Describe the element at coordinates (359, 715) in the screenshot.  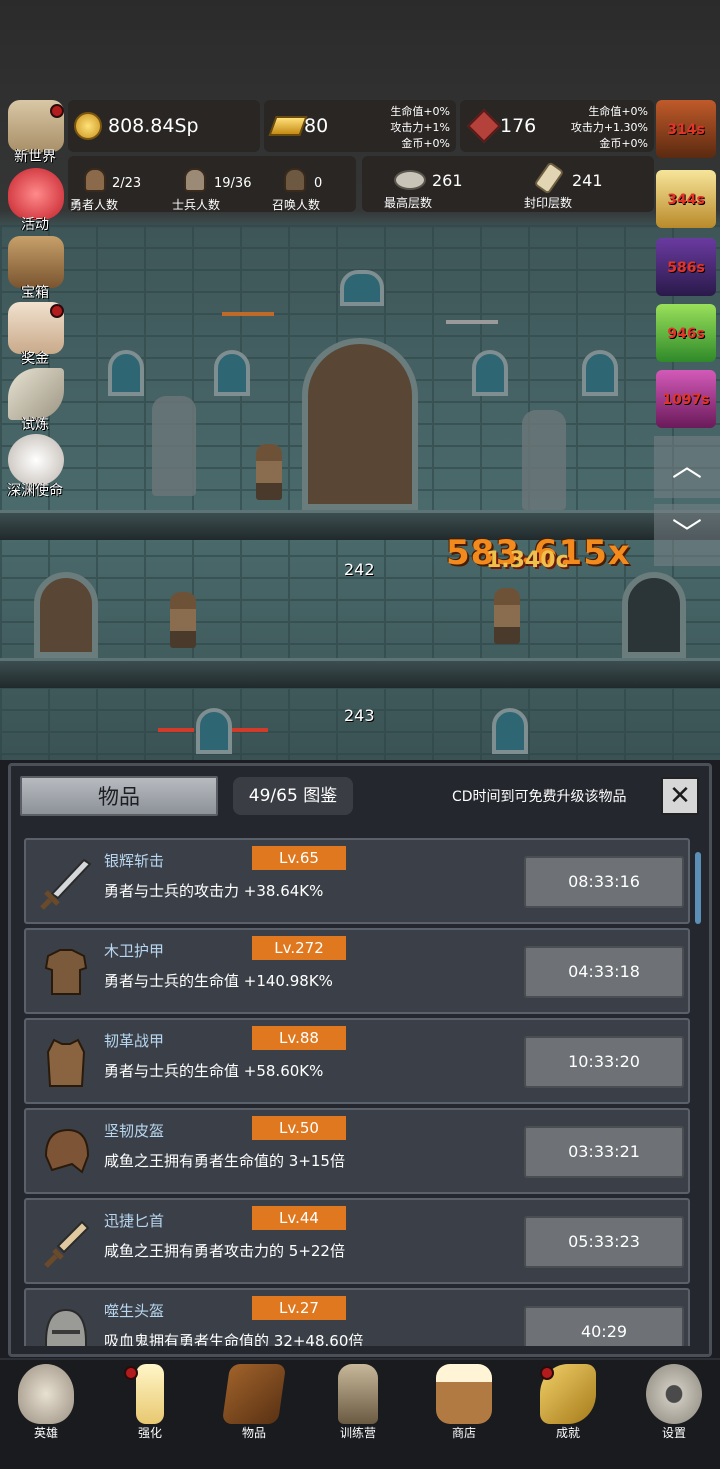
I see `floor-number: 243` at that location.